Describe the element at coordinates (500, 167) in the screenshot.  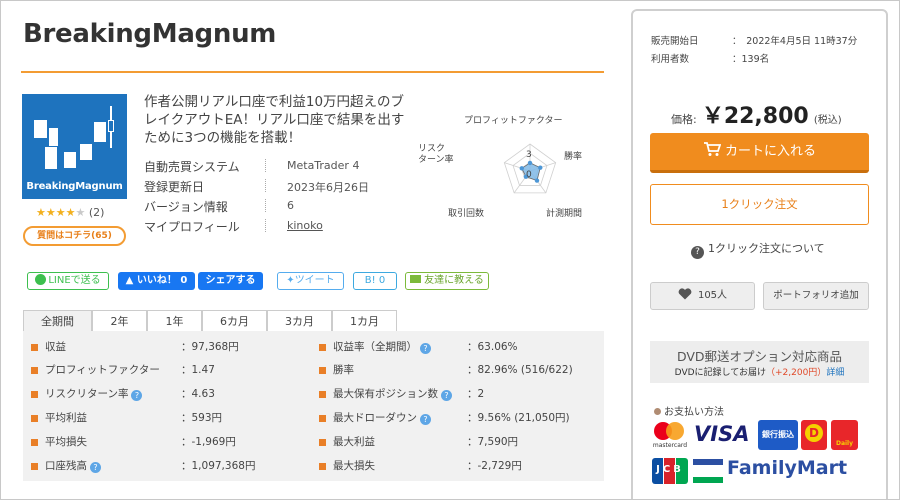
I see `radar-chart: 3 0 プロフィットファクター勝率計測期間 取引回数 リスクターン率` at that location.